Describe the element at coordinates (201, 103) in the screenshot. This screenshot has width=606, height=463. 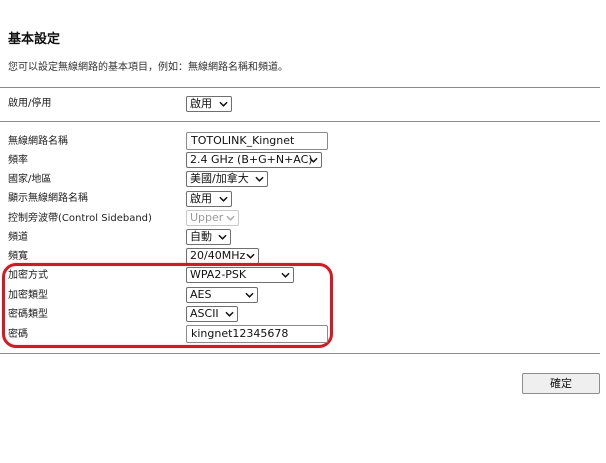
I see `enable-select-value: 啟用` at that location.